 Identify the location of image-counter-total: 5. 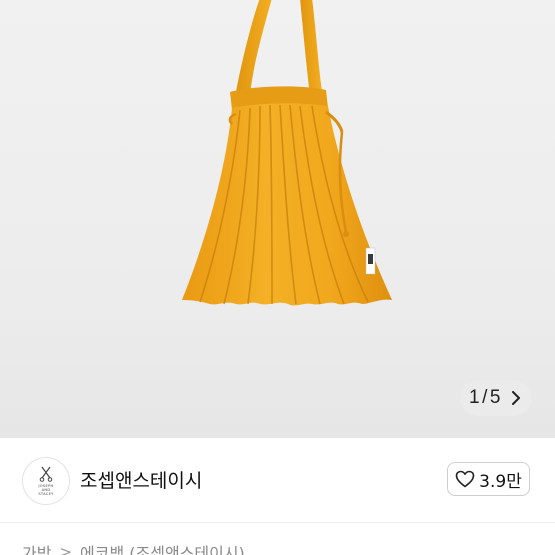
(495, 397).